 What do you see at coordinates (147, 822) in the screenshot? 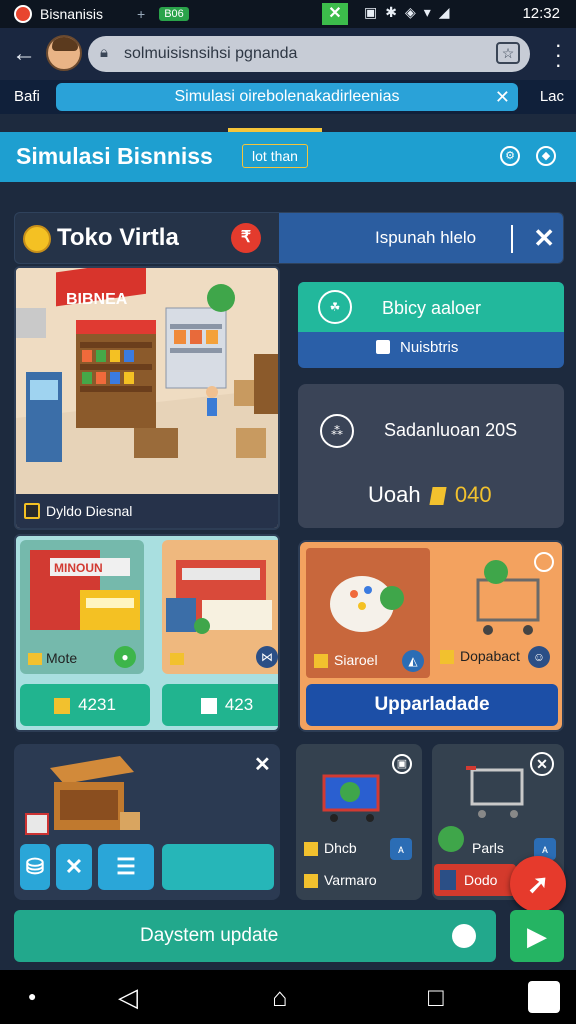
I see `inventory-card: ✕ ⛁ ✕ ☰` at bounding box center [147, 822].